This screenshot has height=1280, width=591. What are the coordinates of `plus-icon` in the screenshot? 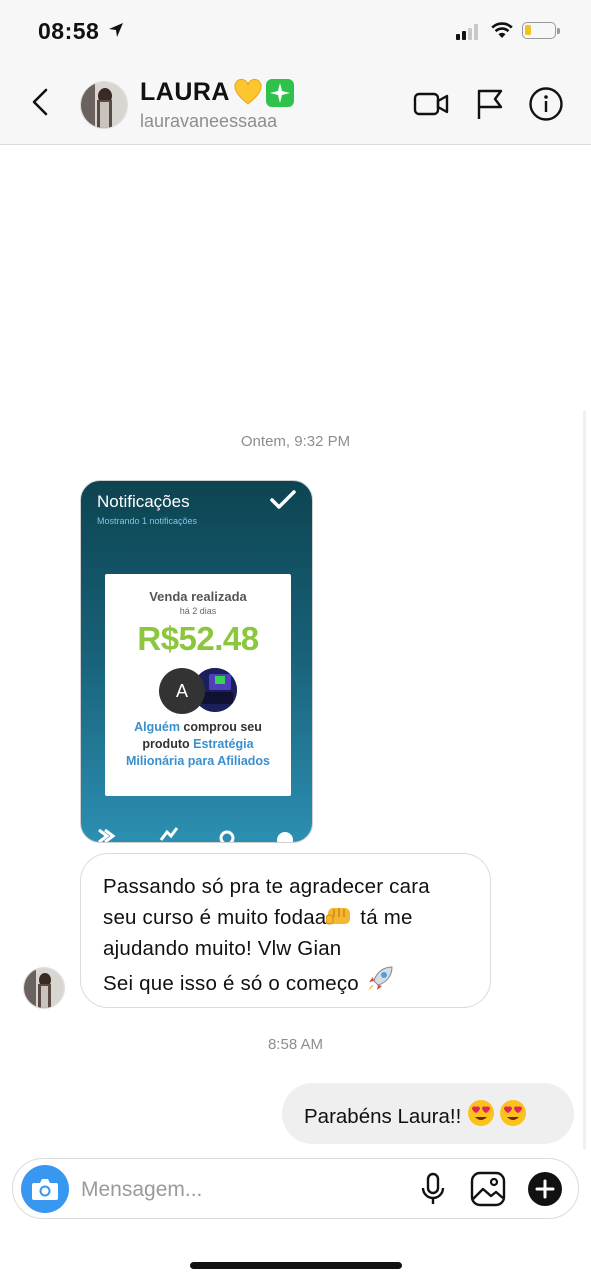 It's located at (545, 1189).